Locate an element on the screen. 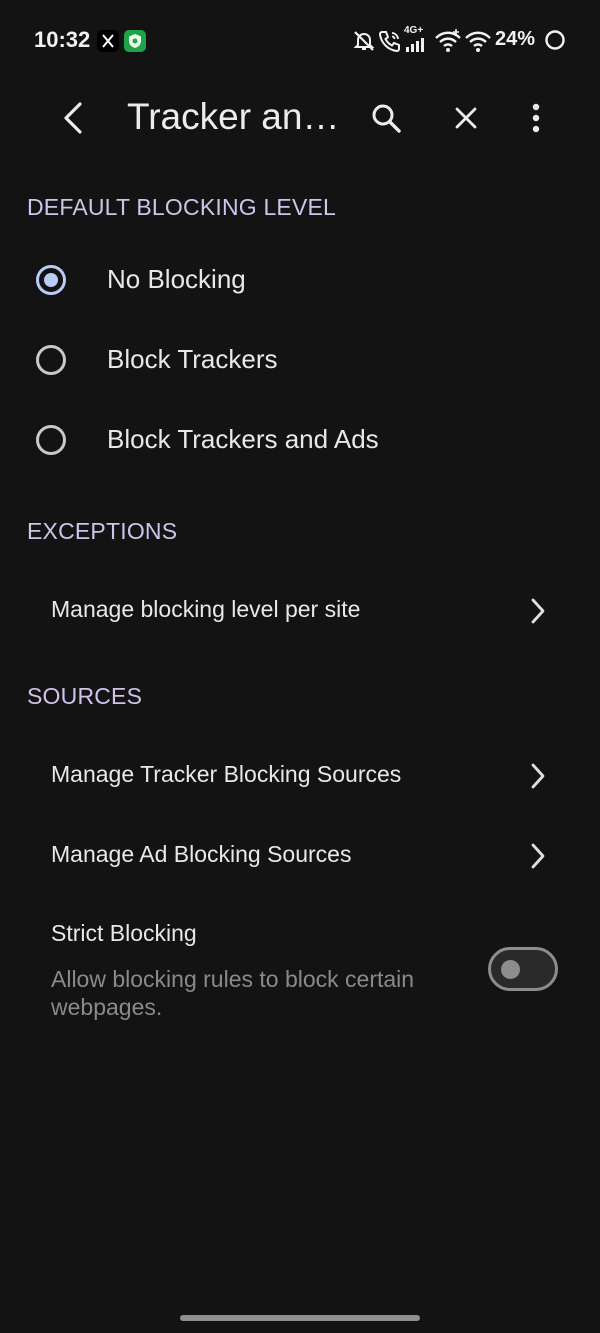  battery-level: 24% is located at coordinates (515, 39).